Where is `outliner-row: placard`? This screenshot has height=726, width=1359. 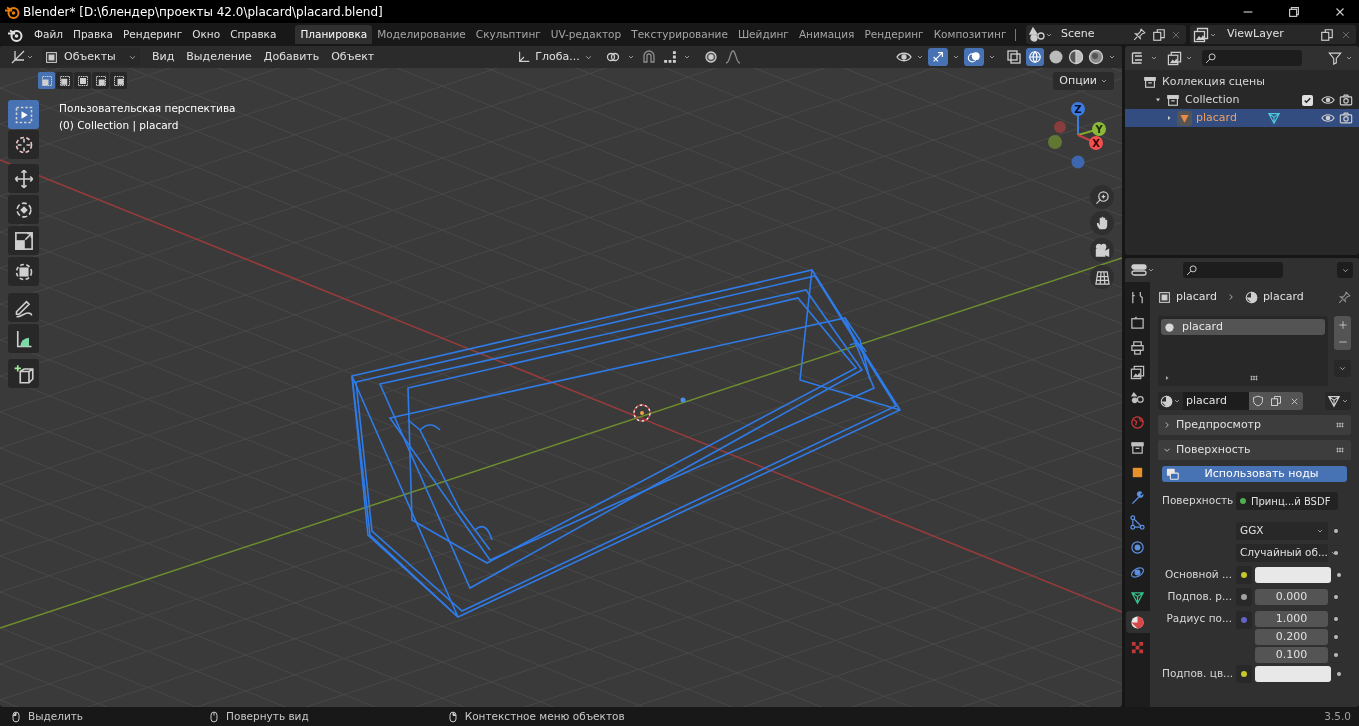 outliner-row: placard is located at coordinates (1242, 118).